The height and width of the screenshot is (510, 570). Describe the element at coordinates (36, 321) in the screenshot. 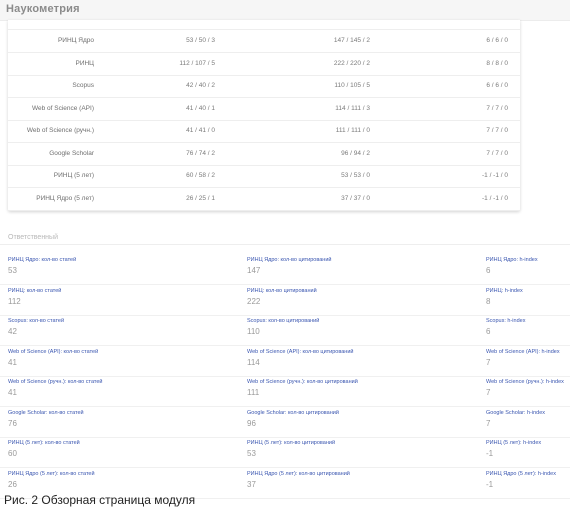

I see `field-label: Scopus: кол-во статей` at that location.